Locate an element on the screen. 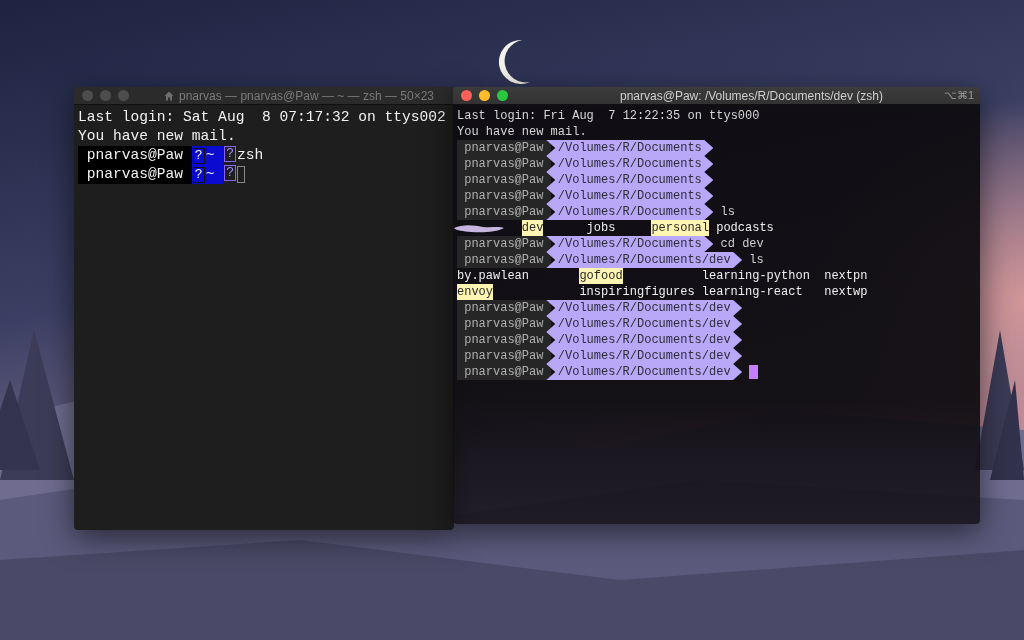 The height and width of the screenshot is (640, 1024). command-text: cd dev is located at coordinates (741, 244).